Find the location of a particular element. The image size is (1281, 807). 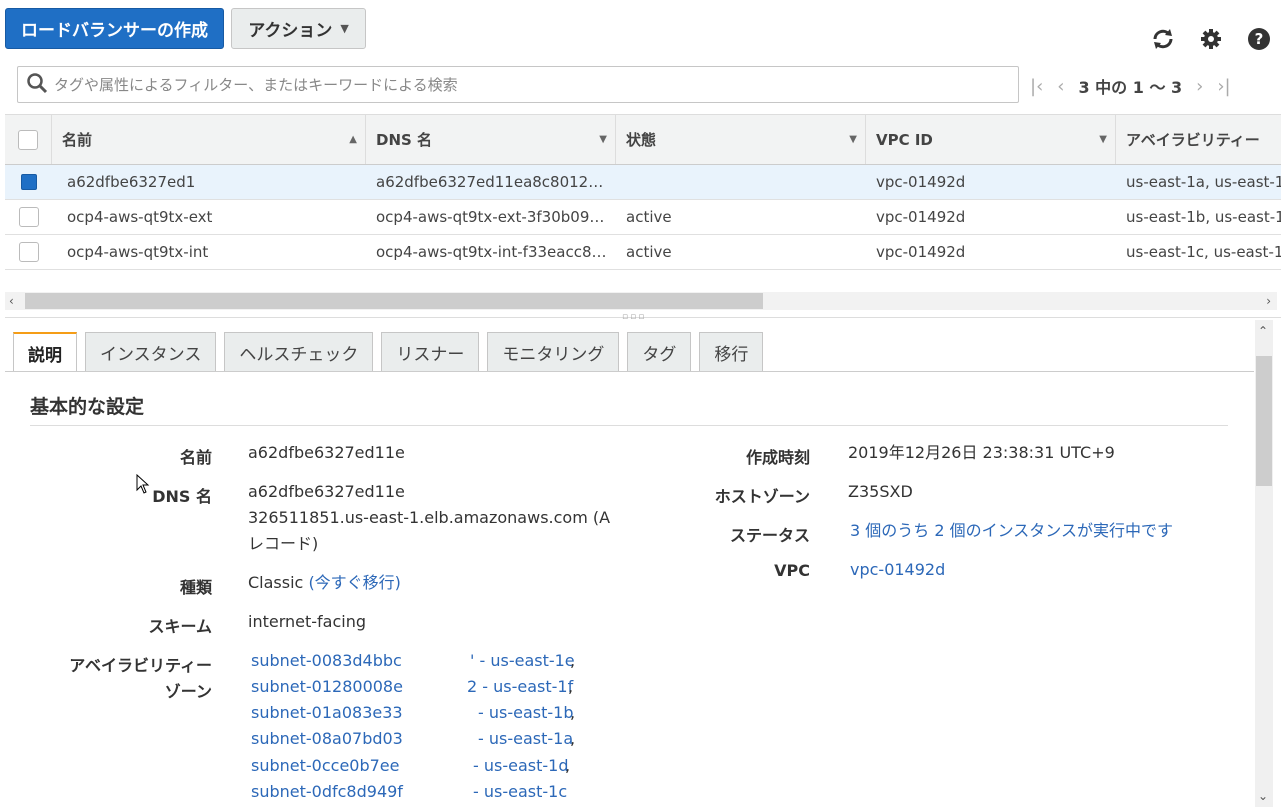

tab-instances: インスタンス is located at coordinates (151, 352).